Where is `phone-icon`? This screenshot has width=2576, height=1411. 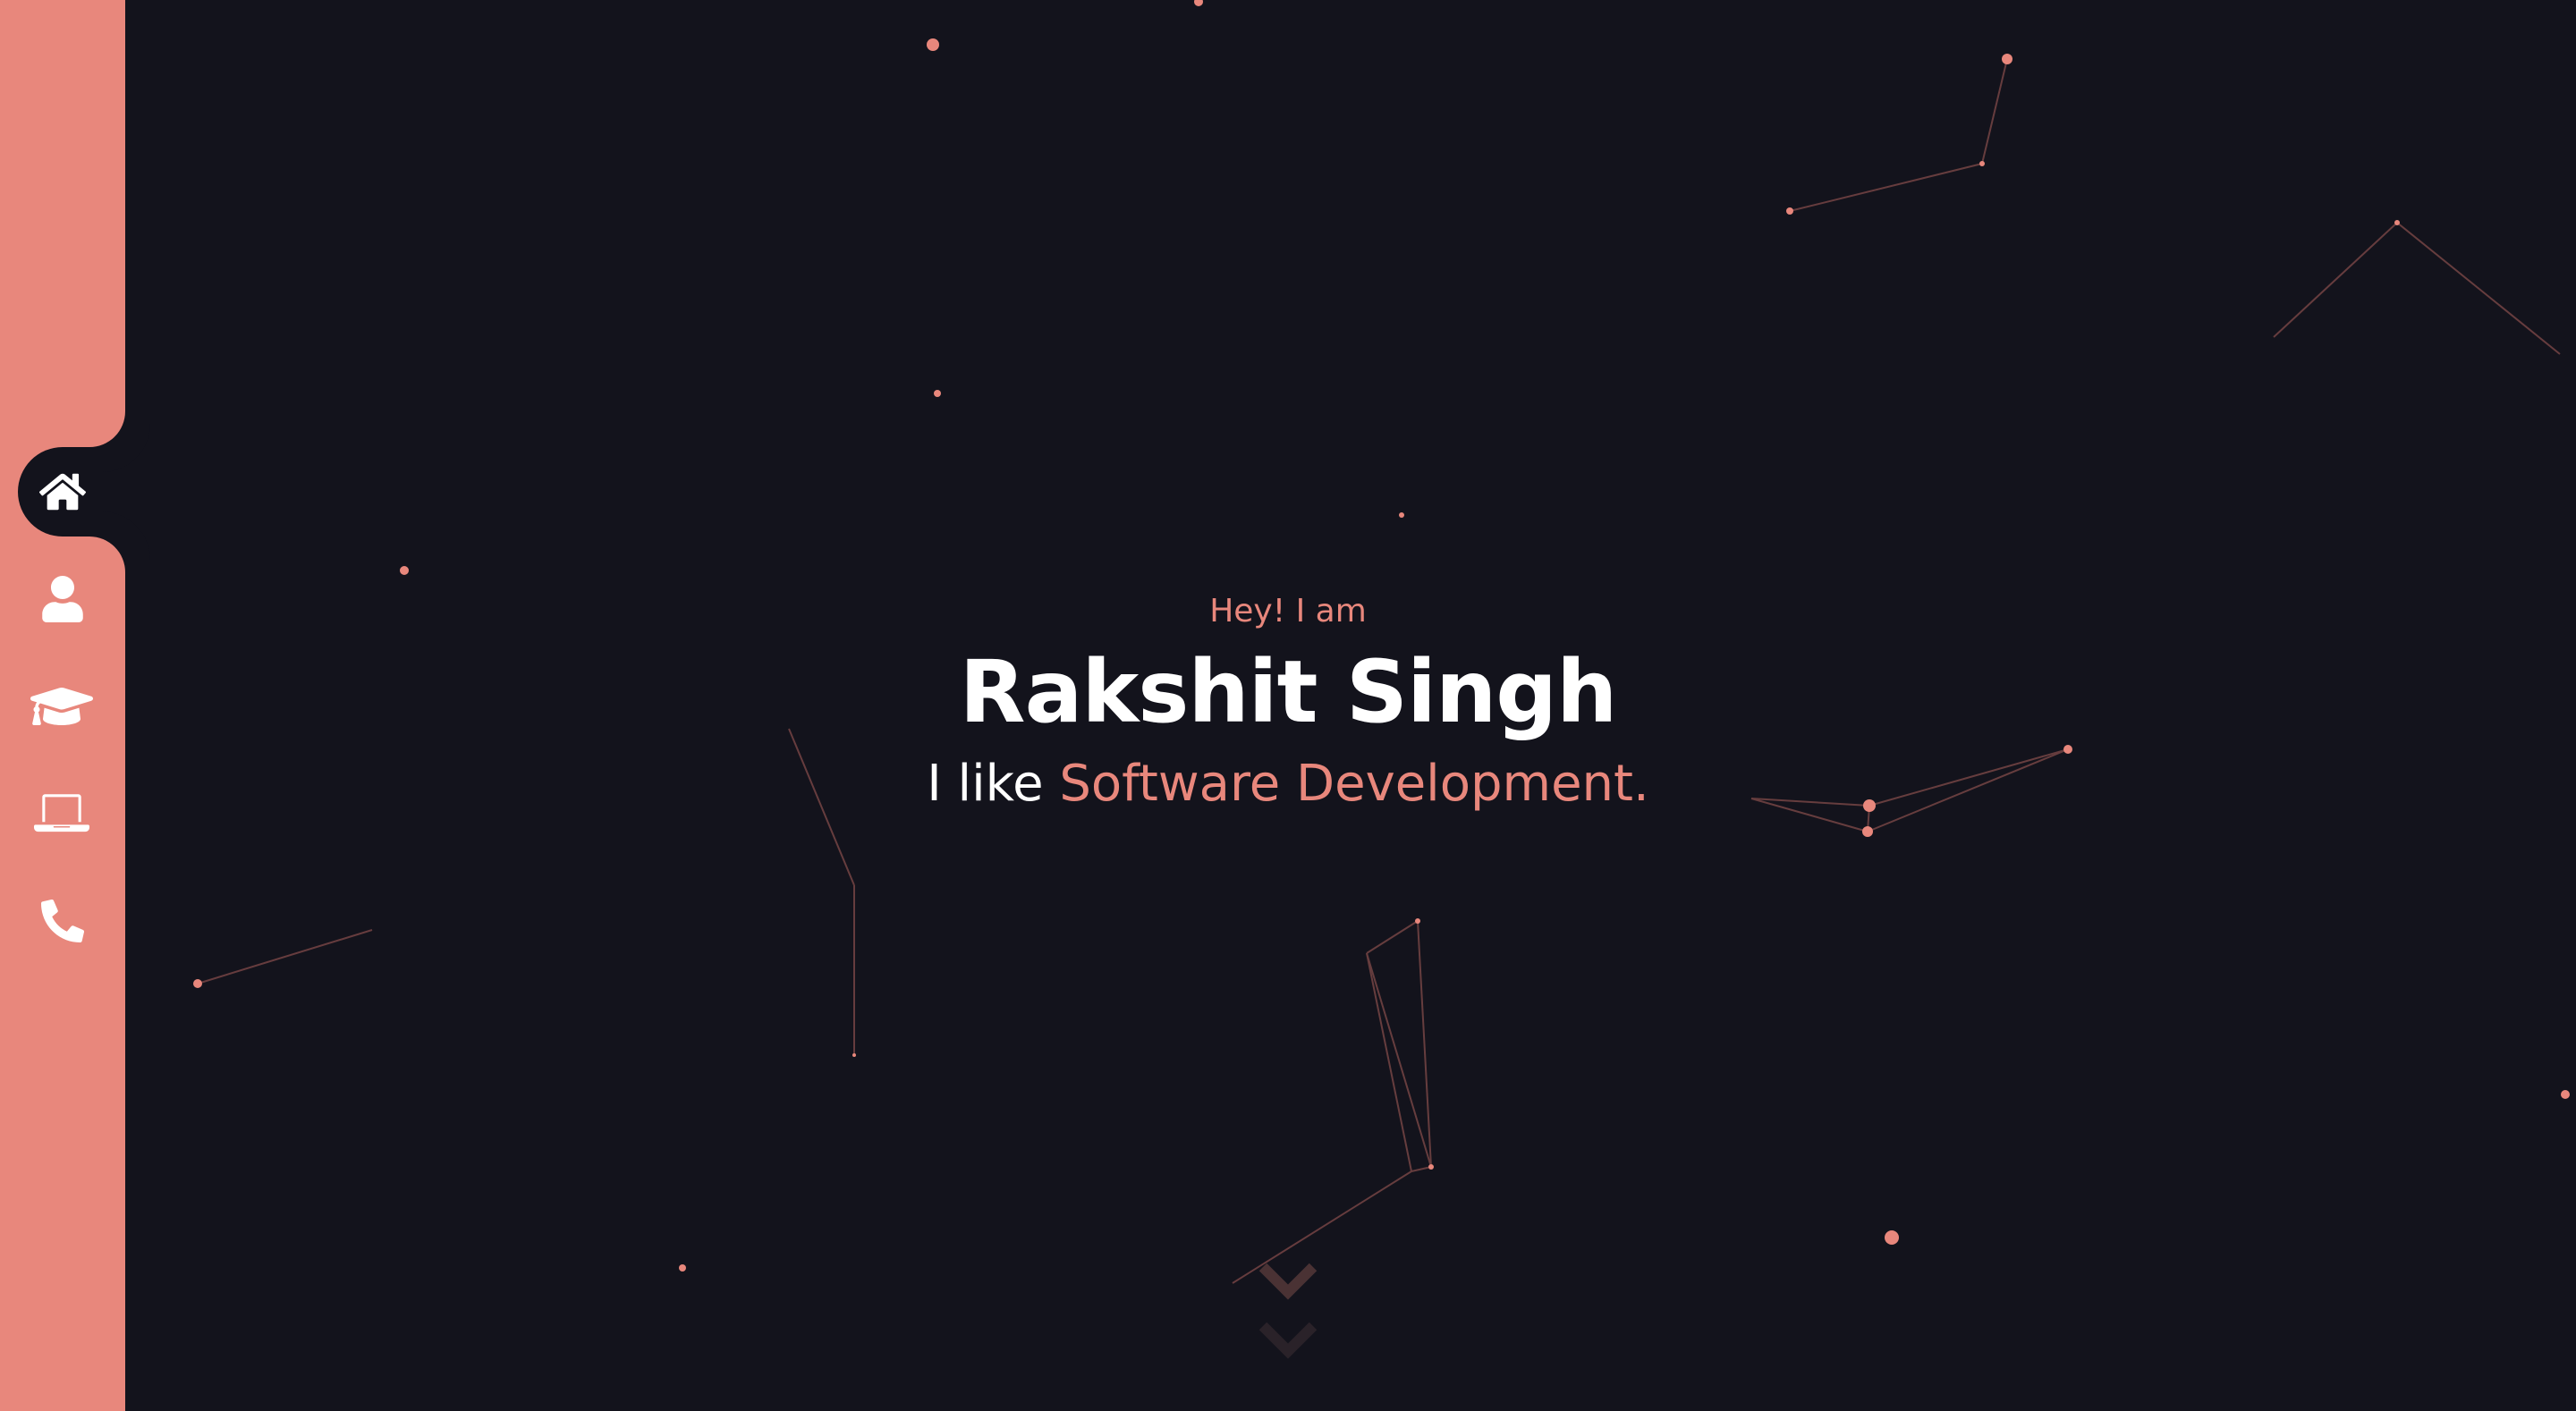
phone-icon is located at coordinates (62, 921).